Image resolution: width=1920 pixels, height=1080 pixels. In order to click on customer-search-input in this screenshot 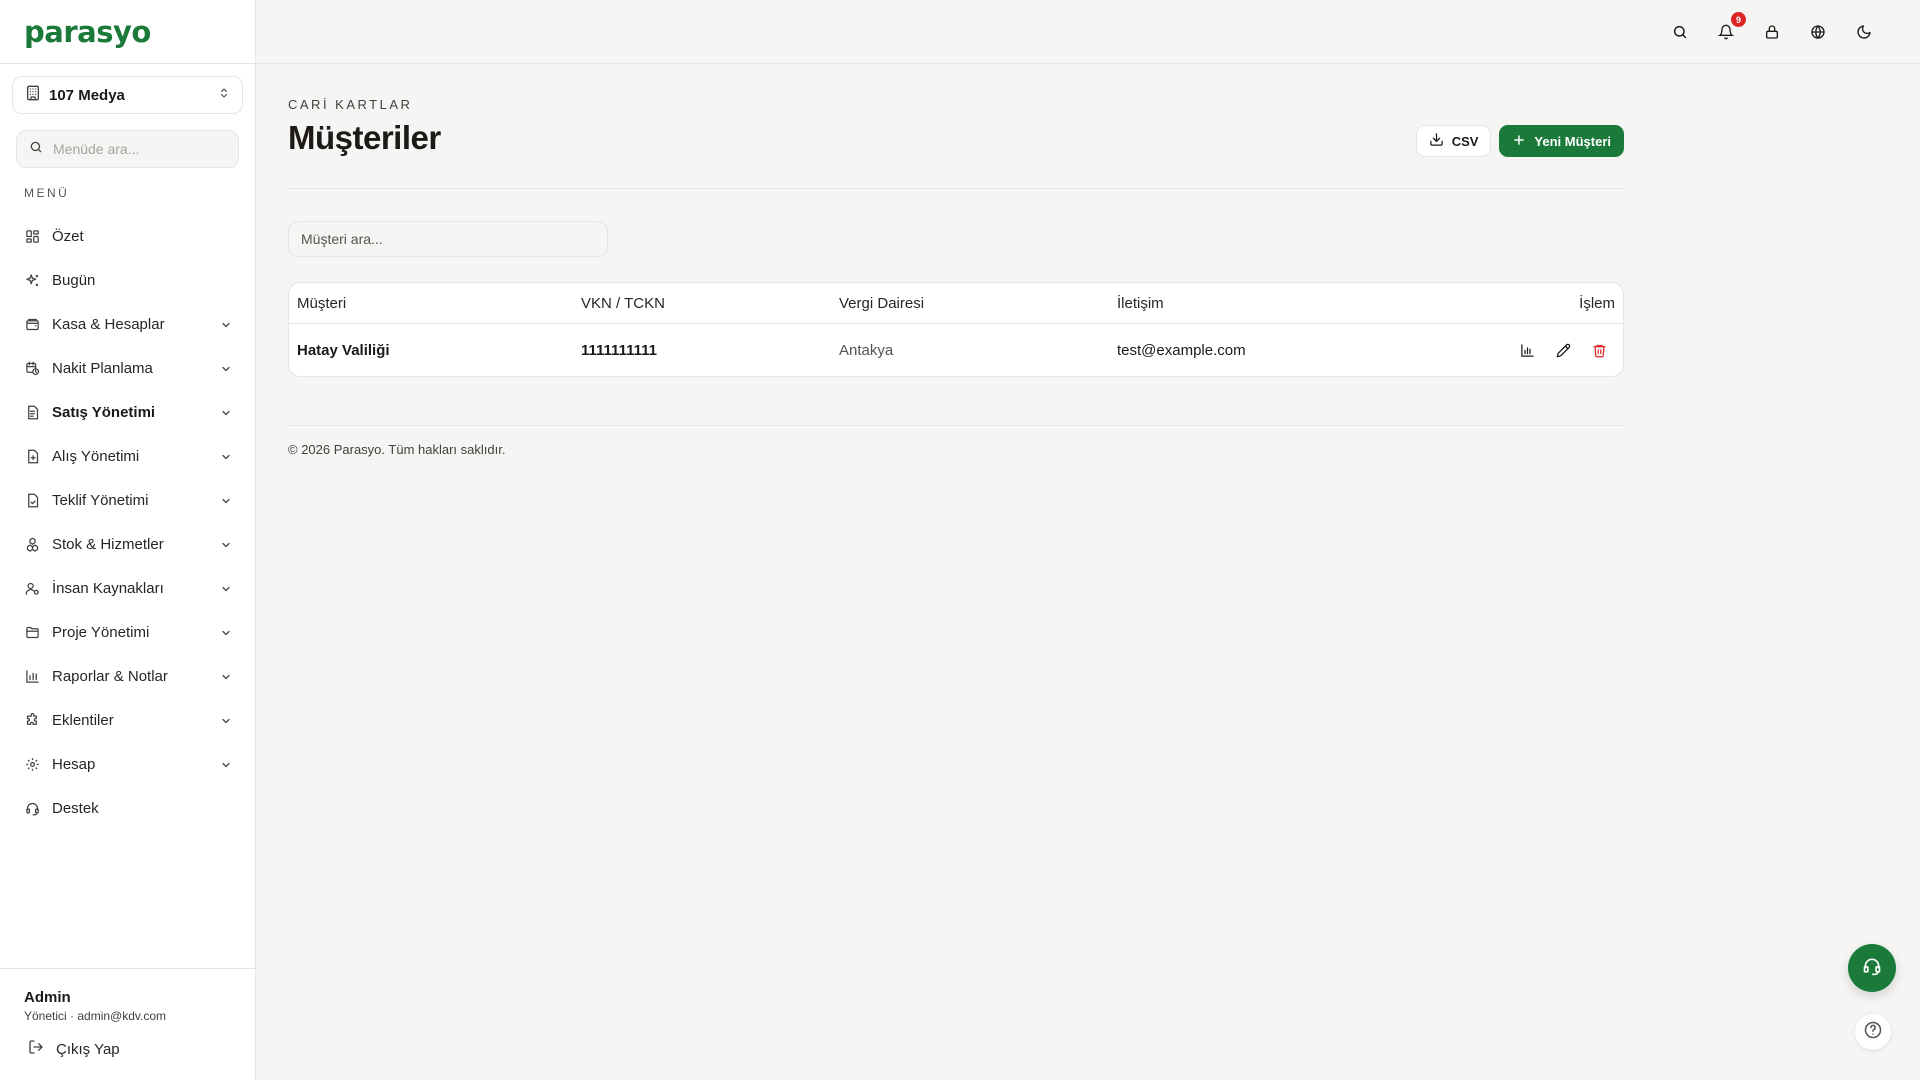, I will do `click(448, 239)`.